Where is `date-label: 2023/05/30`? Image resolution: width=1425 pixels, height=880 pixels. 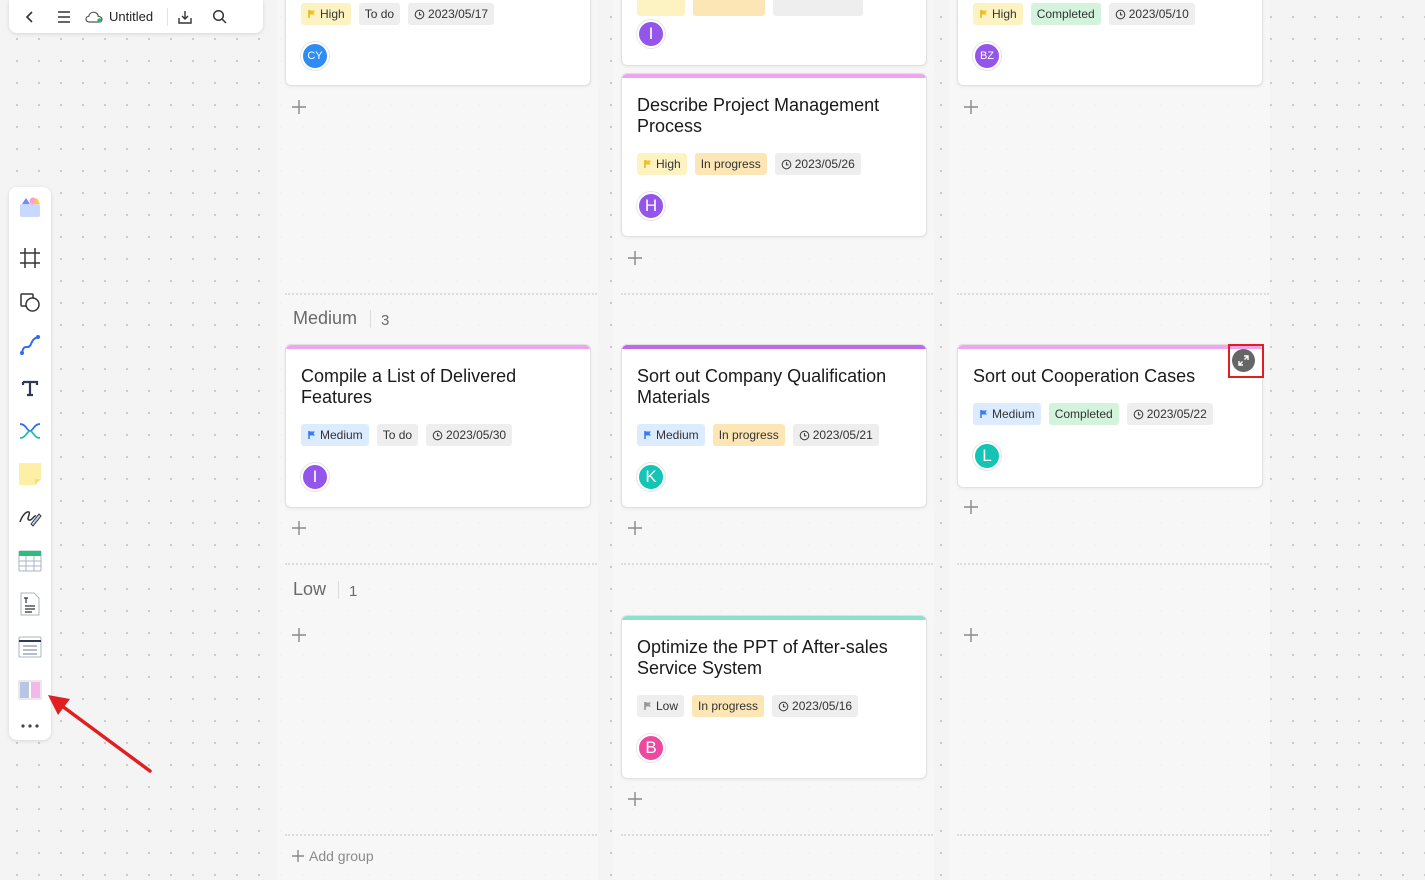
date-label: 2023/05/30 is located at coordinates (476, 435).